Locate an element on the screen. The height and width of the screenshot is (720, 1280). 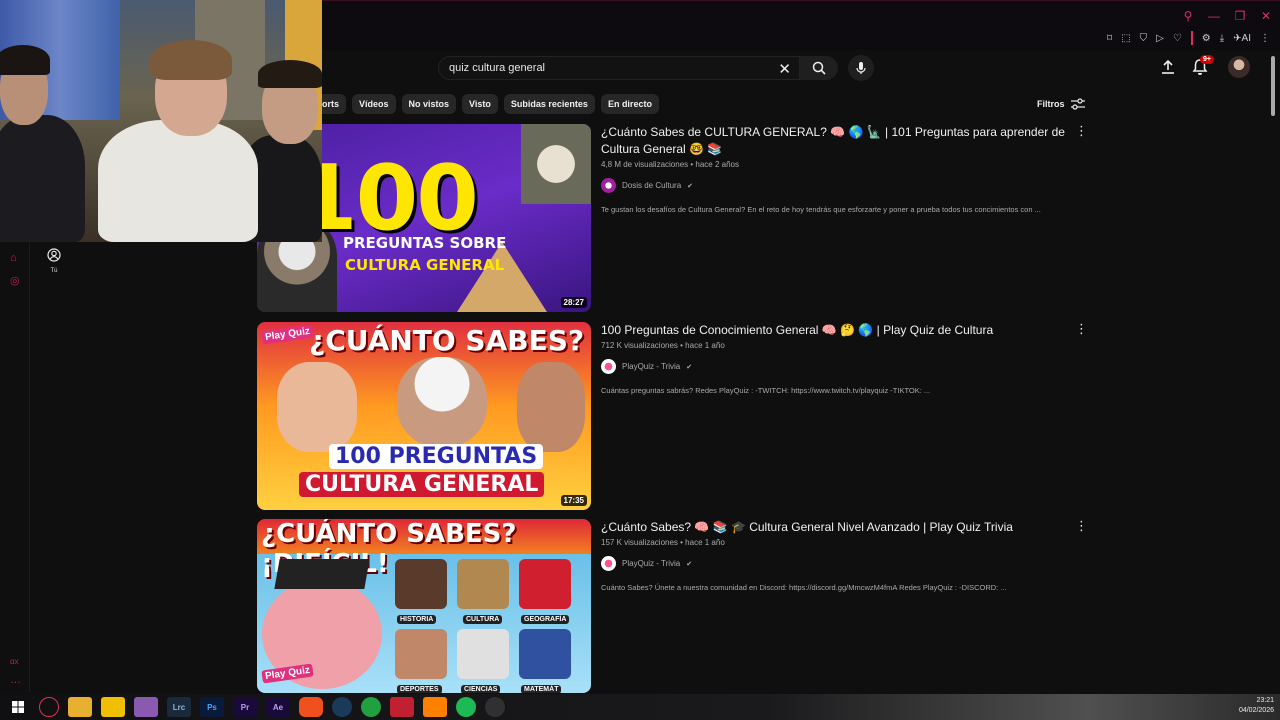
chip-shorts: orts is located at coordinates (334, 104).